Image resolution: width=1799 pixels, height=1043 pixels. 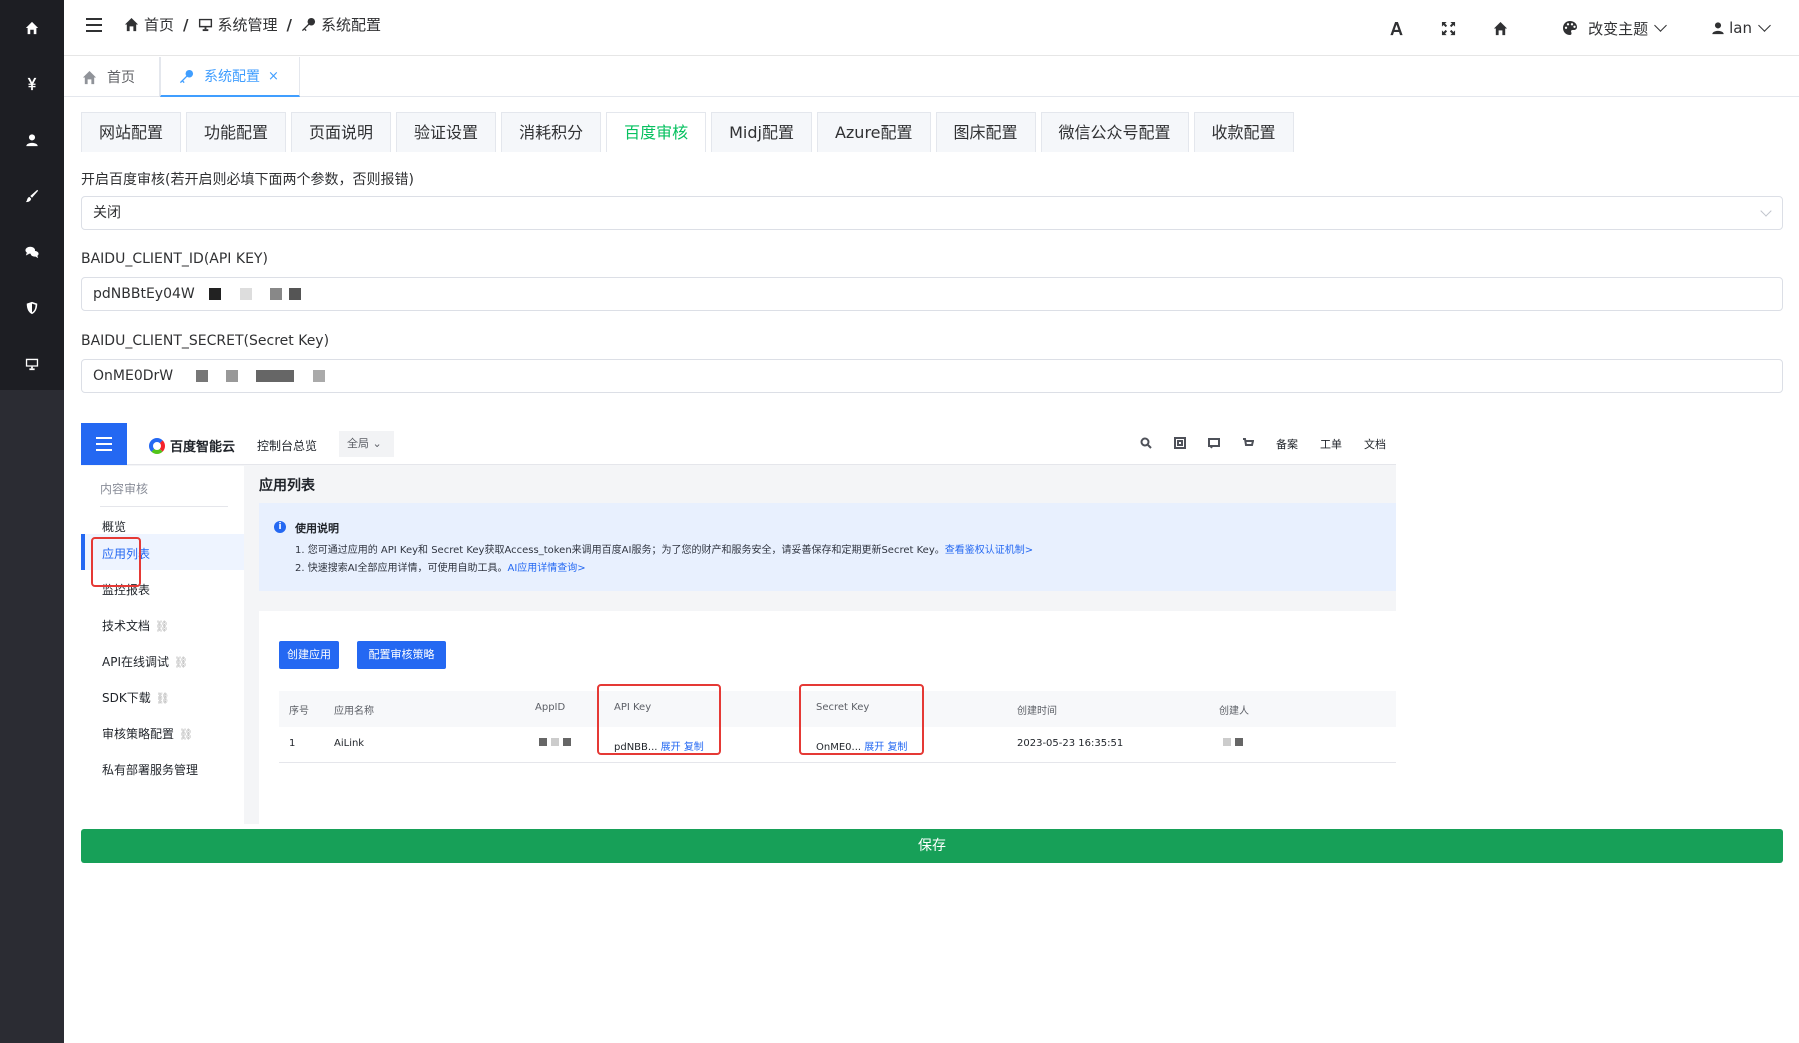 What do you see at coordinates (989, 550) in the screenshot?
I see `notice-link-1: 查看鉴权认证机制>` at bounding box center [989, 550].